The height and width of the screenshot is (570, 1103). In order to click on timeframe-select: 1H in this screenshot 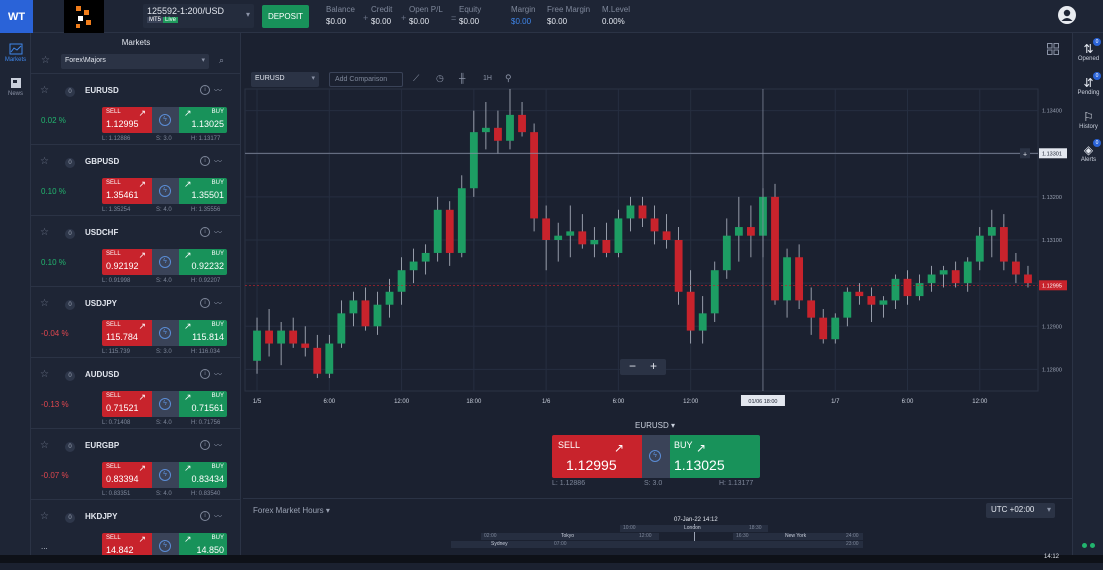, I will do `click(487, 78)`.